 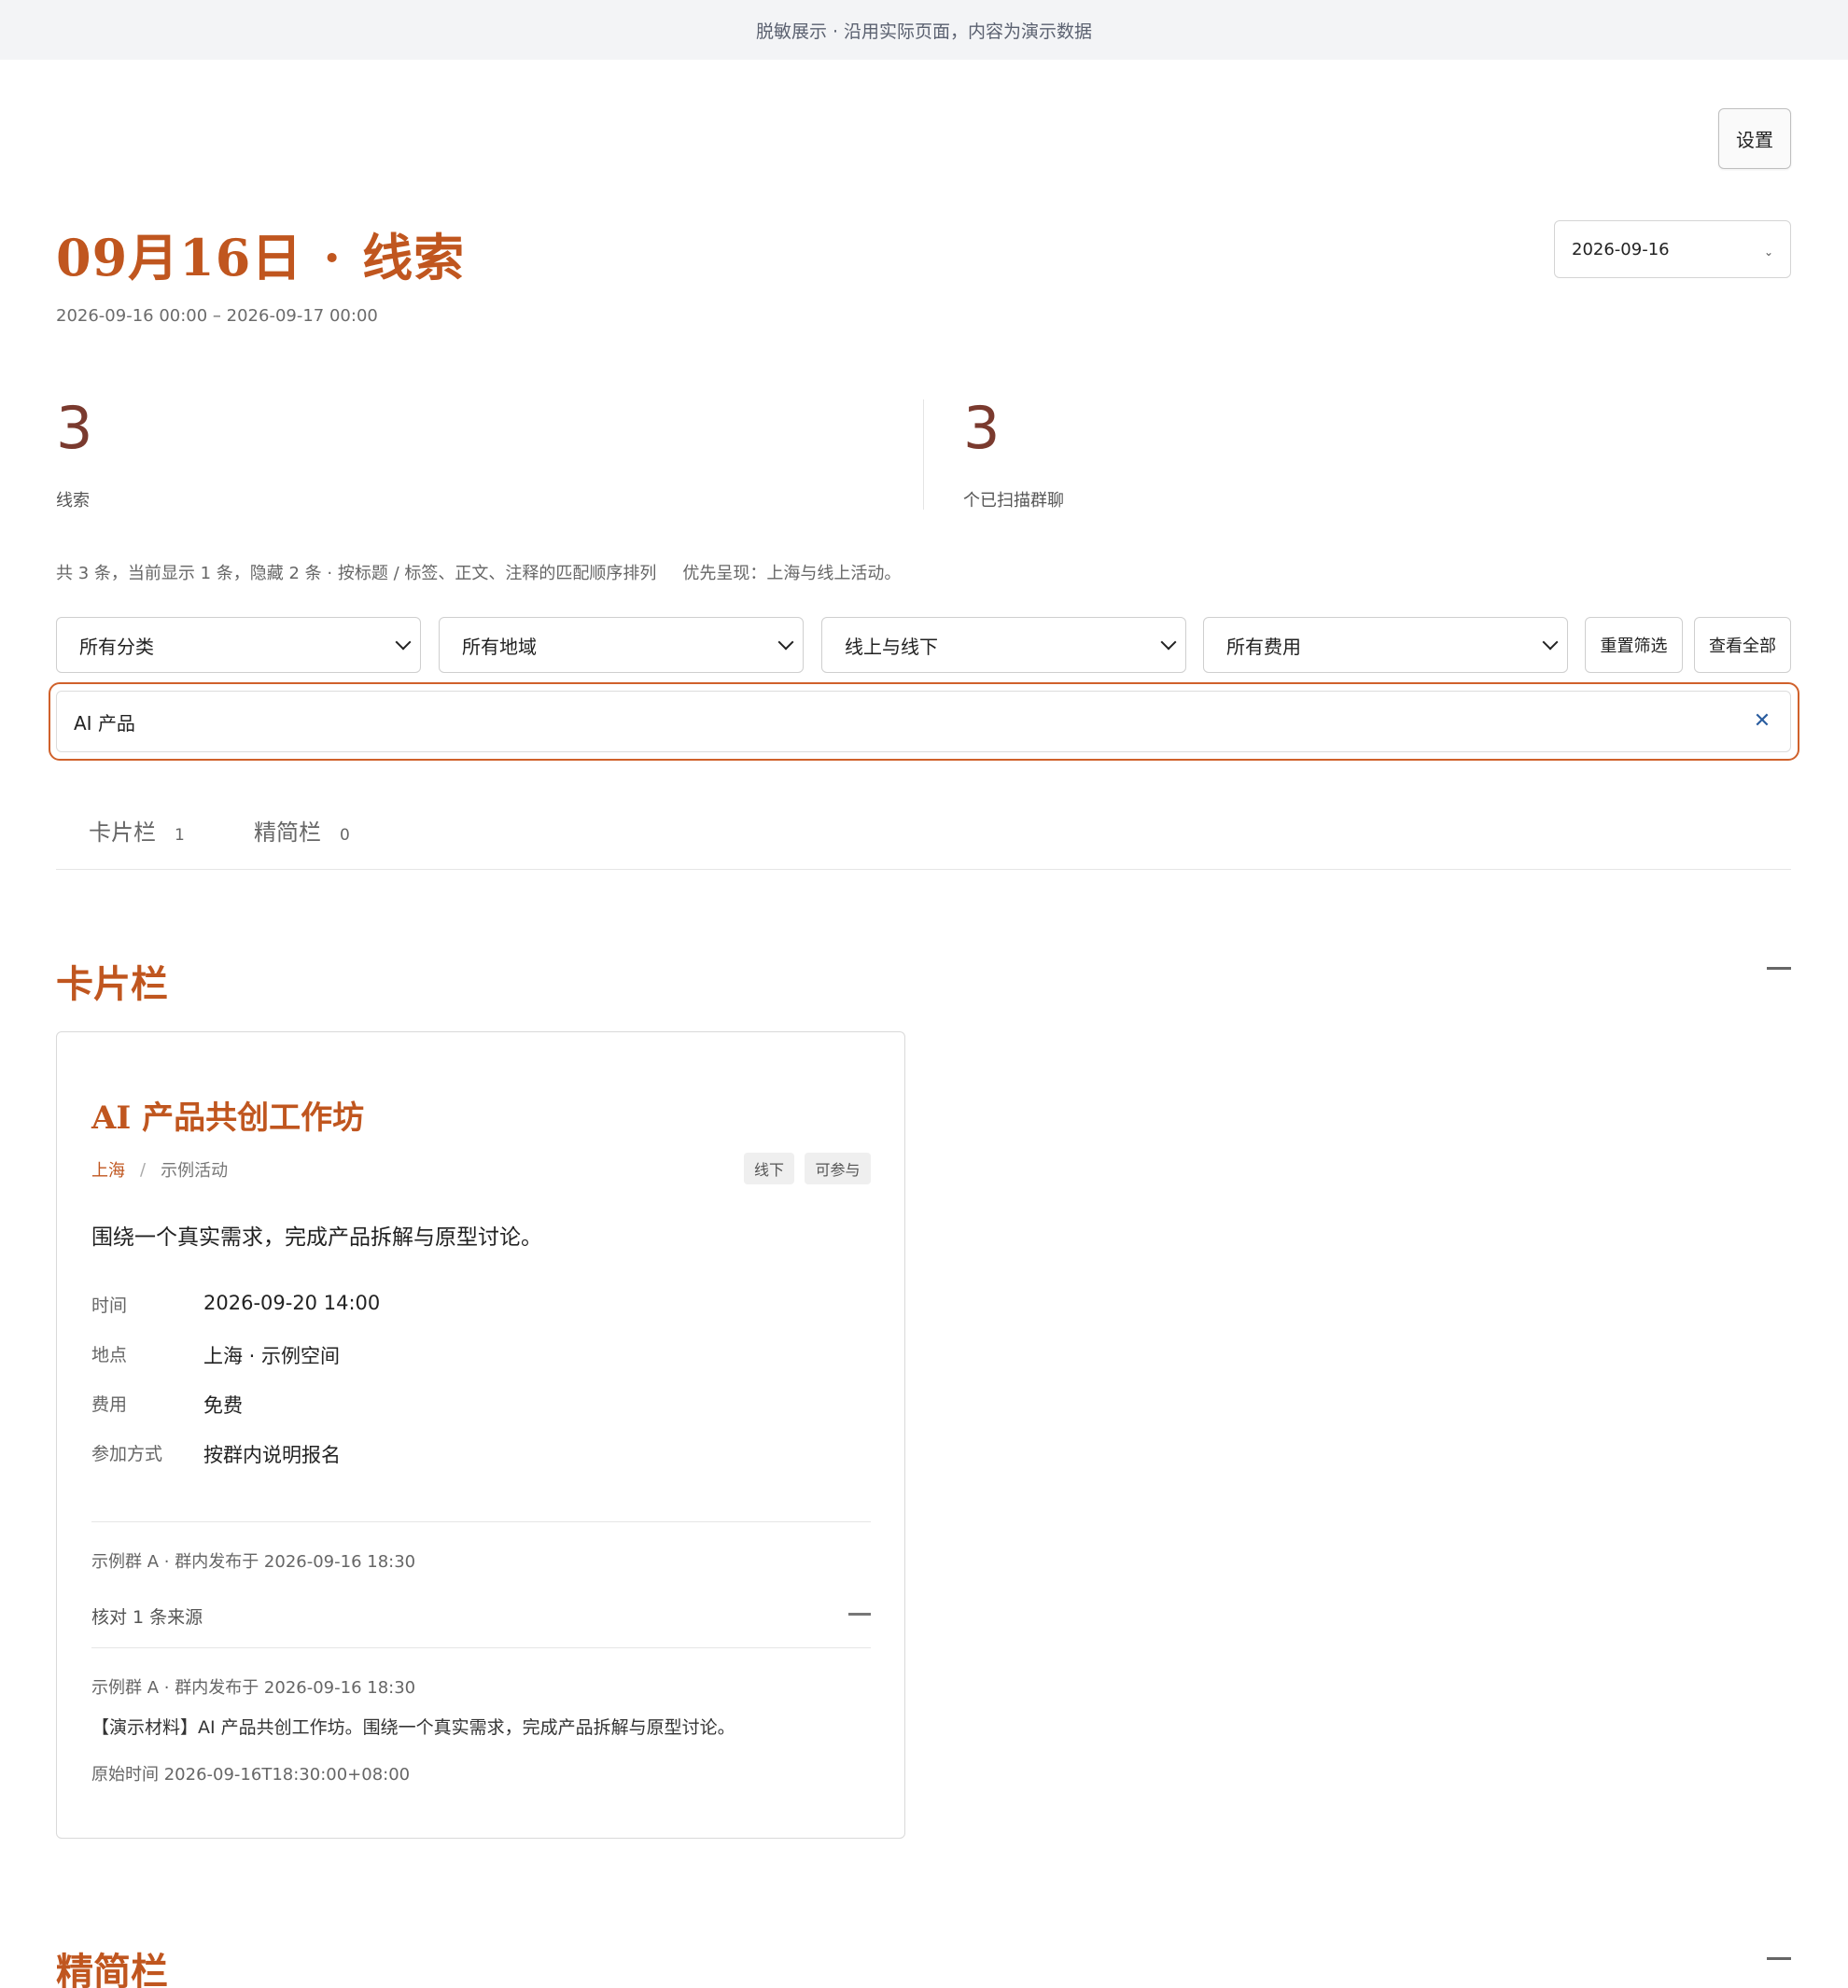 I want to click on stat-groups-value: 3, so click(x=982, y=428).